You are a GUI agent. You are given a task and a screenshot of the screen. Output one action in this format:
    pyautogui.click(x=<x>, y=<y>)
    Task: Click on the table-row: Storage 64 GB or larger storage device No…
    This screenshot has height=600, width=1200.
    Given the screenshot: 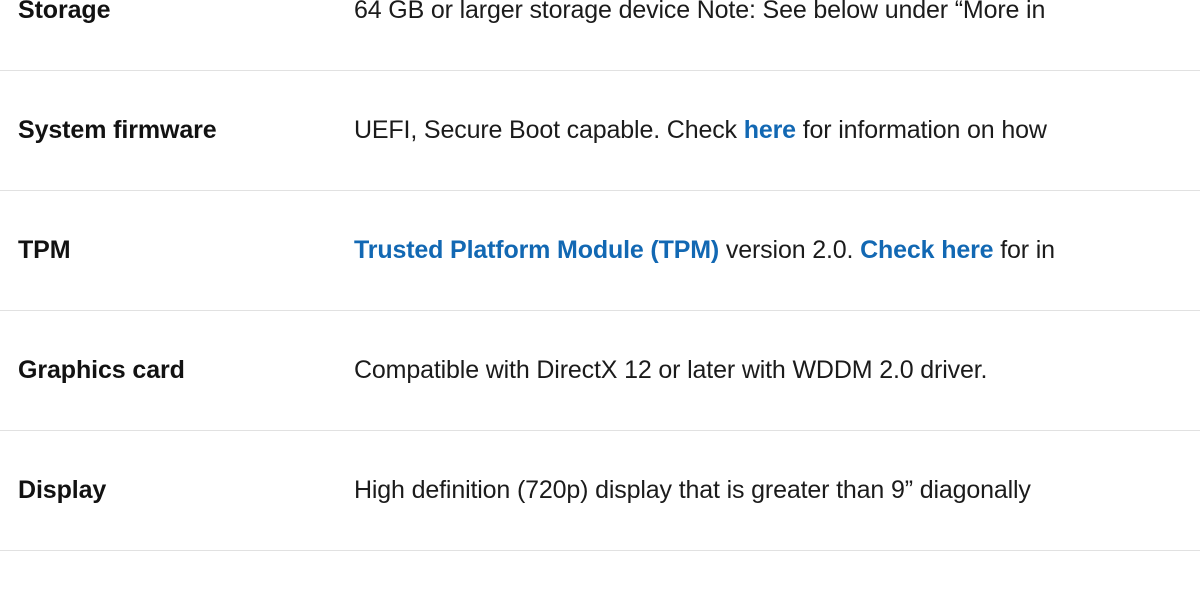 What is the action you would take?
    pyautogui.click(x=600, y=35)
    